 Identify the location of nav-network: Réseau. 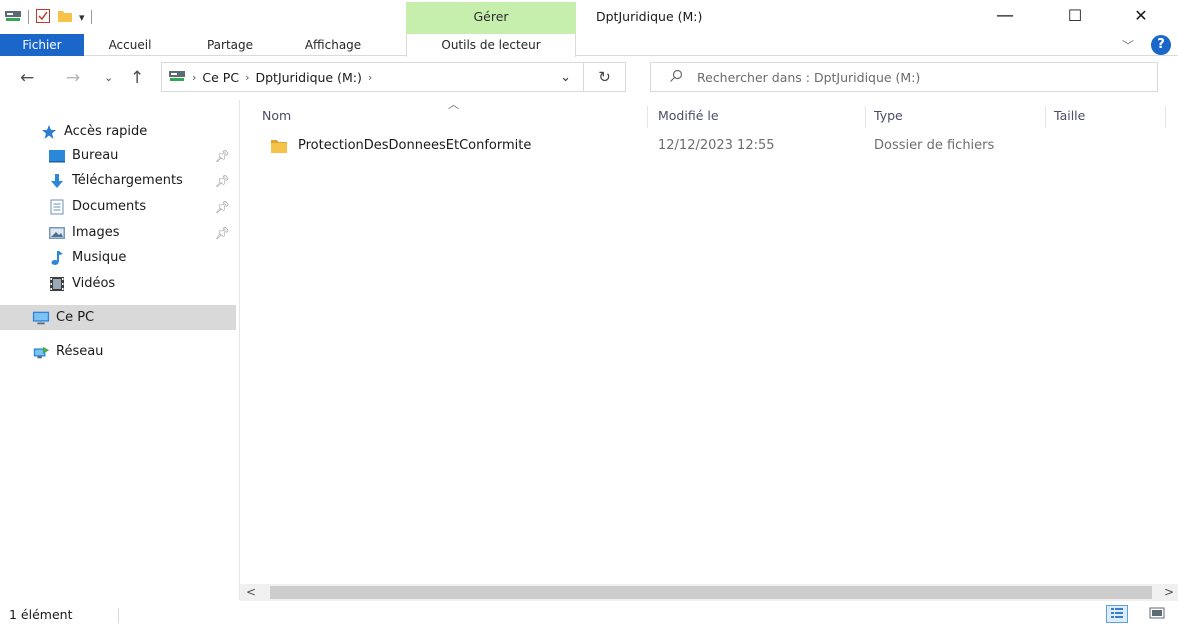
(118, 351).